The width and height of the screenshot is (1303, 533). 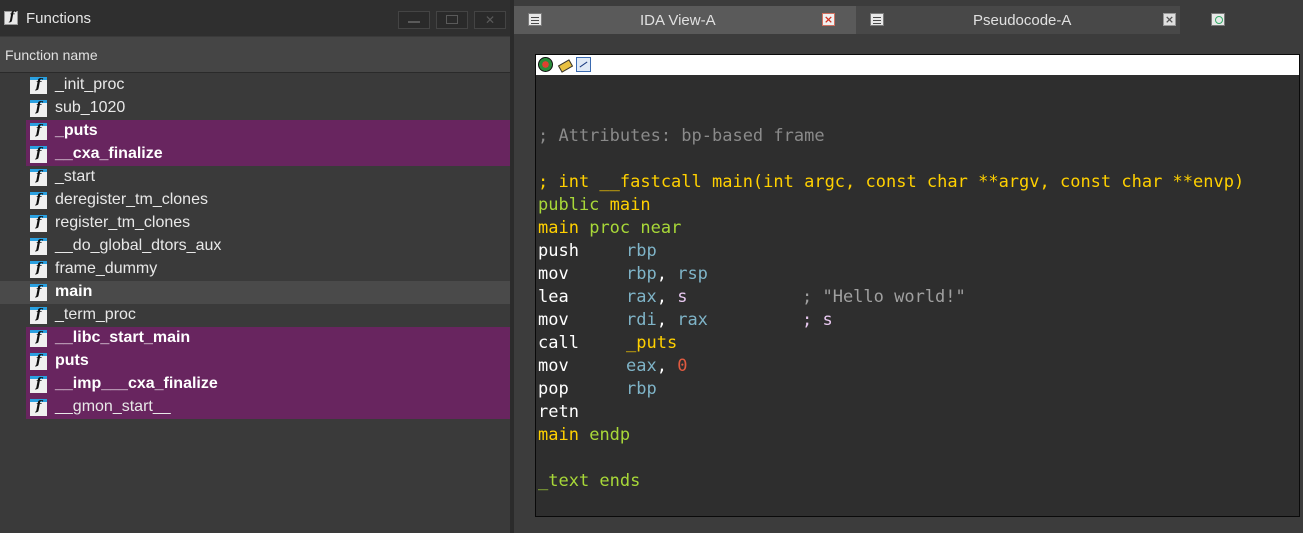 What do you see at coordinates (558, 228) in the screenshot?
I see `proc-name: main` at bounding box center [558, 228].